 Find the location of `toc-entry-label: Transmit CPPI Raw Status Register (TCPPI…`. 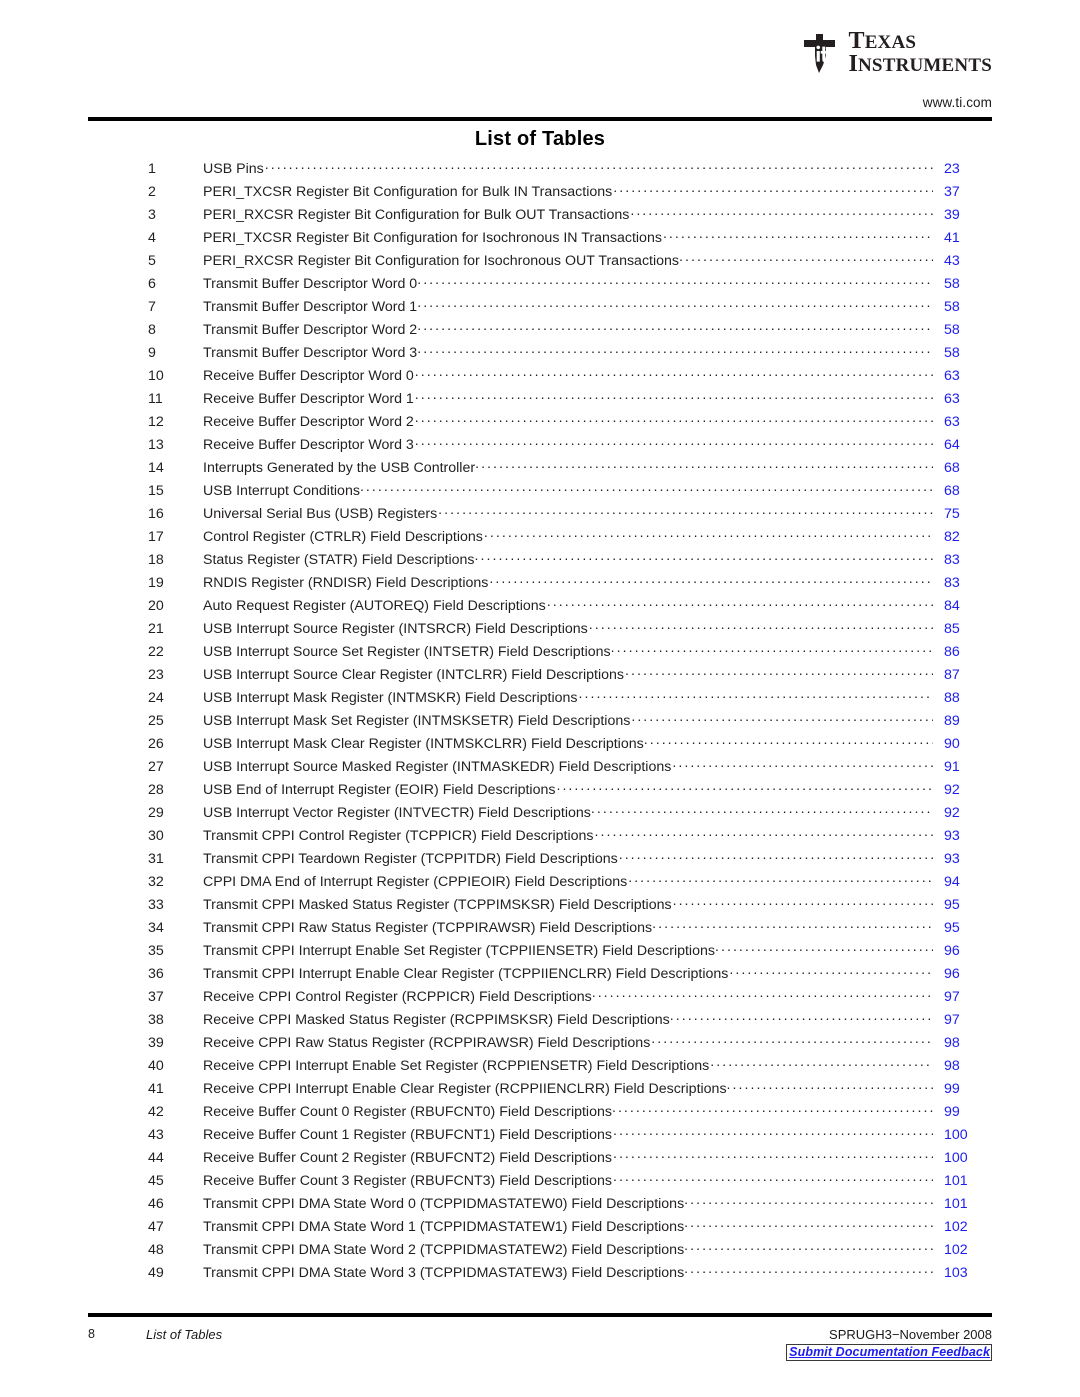

toc-entry-label: Transmit CPPI Raw Status Register (TCPPI… is located at coordinates (427, 928).